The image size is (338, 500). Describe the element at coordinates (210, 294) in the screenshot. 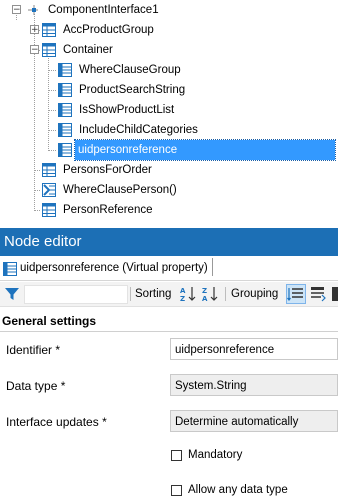

I see `sort-descending-icon: Z A` at that location.